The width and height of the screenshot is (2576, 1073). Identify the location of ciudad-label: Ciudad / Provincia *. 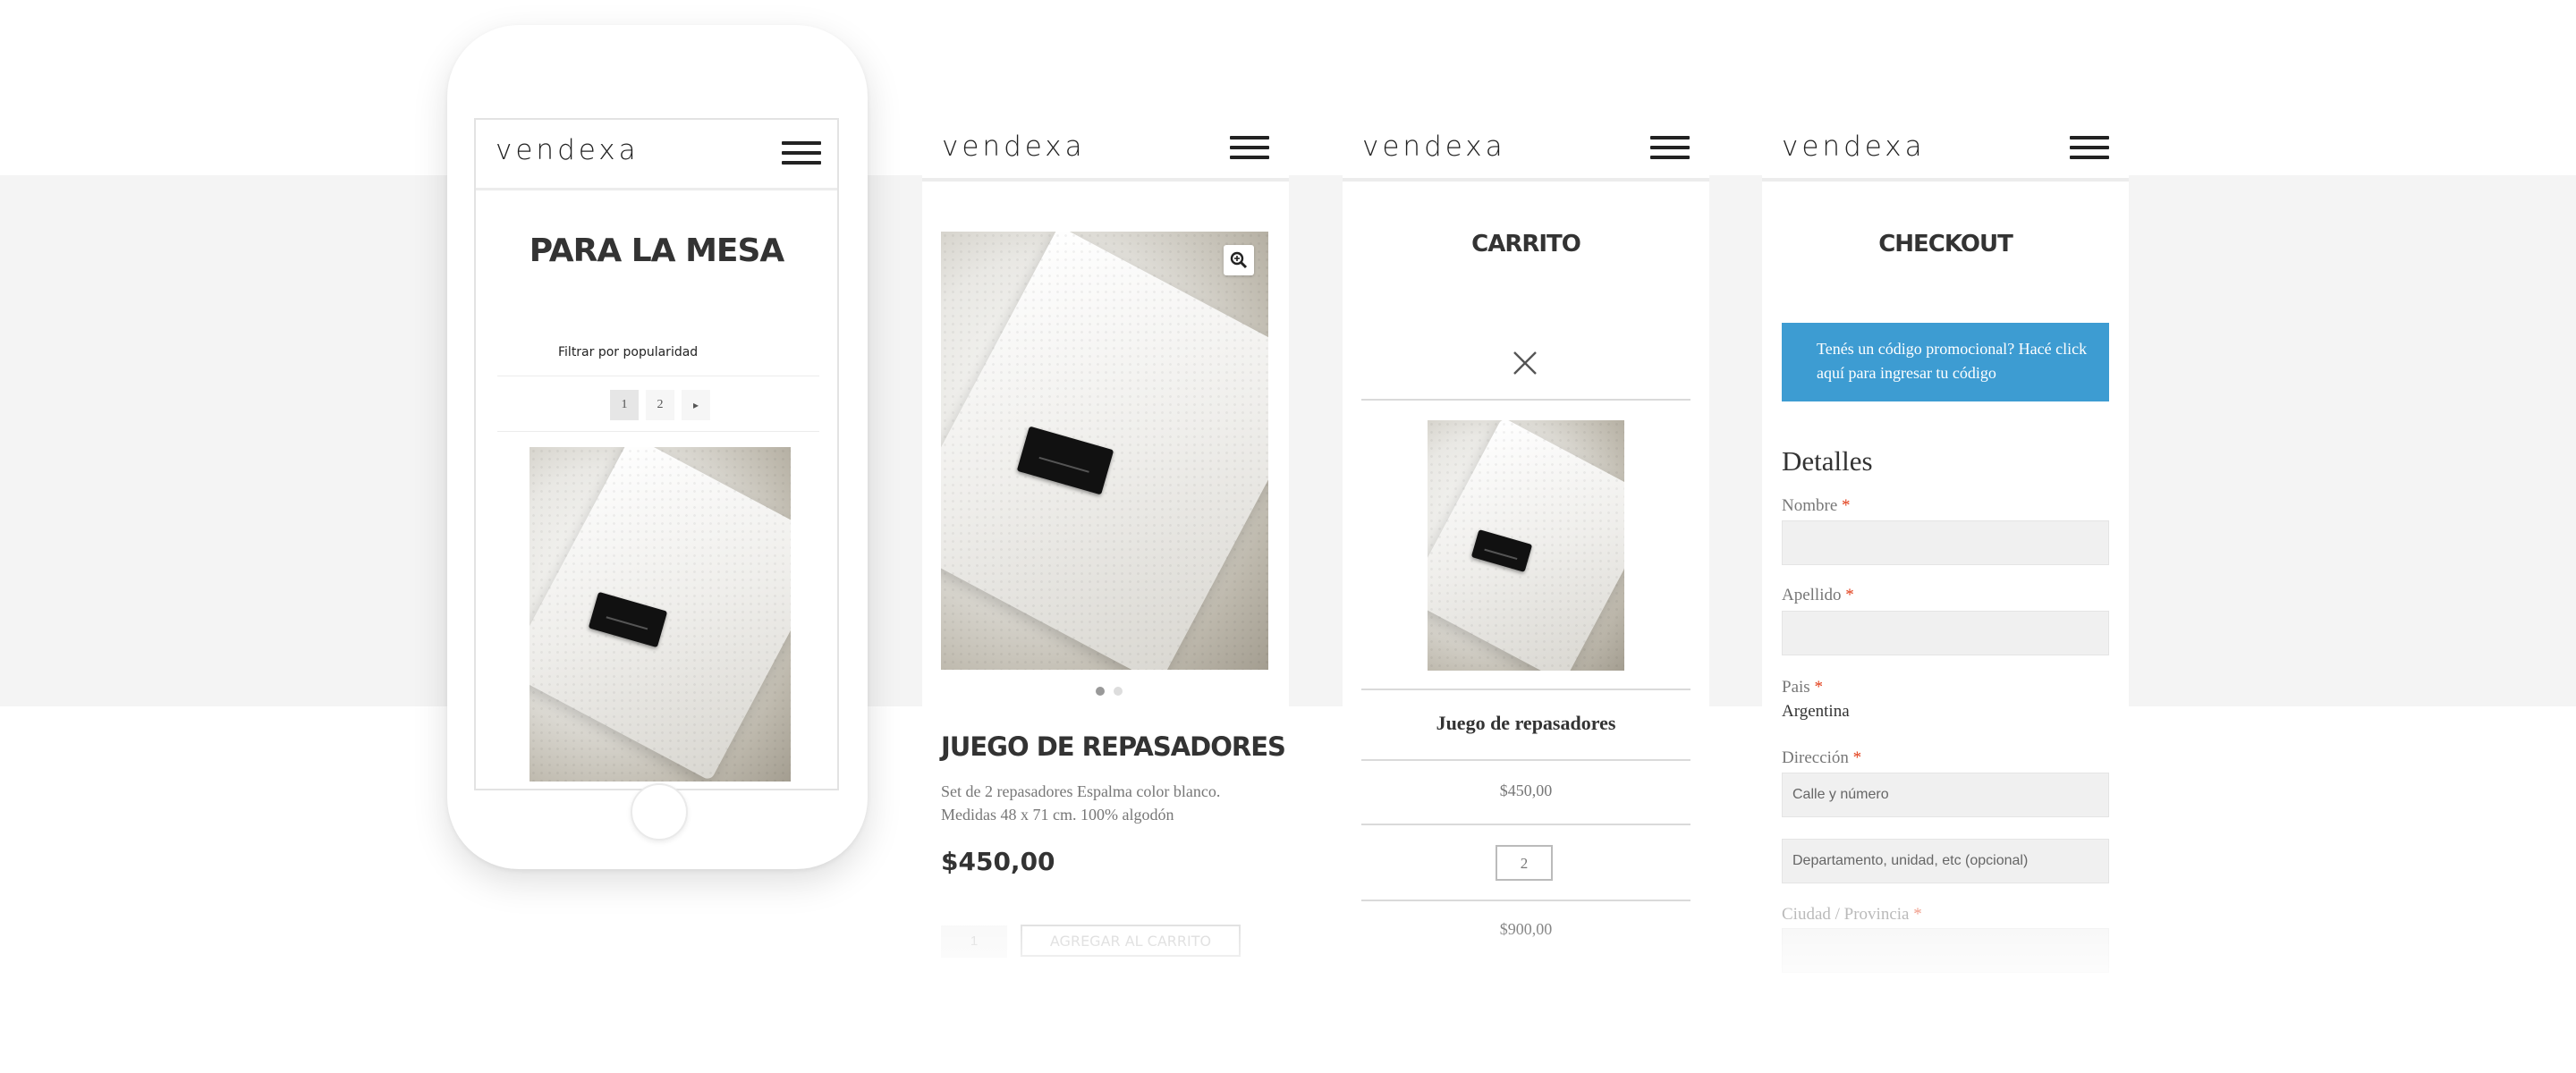
(1852, 915).